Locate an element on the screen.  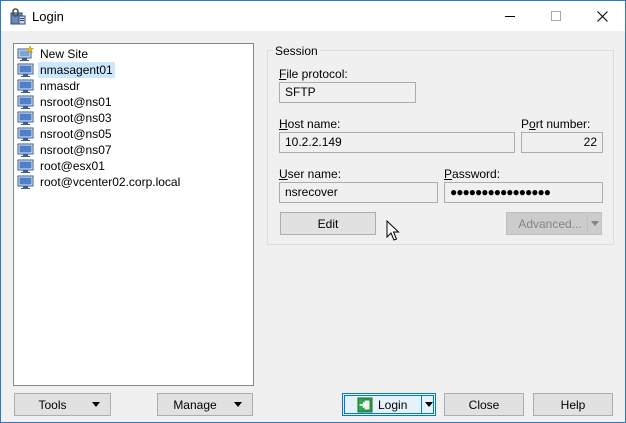
site-item-nsroot-ns07: nsroot@ns07 is located at coordinates (65, 150).